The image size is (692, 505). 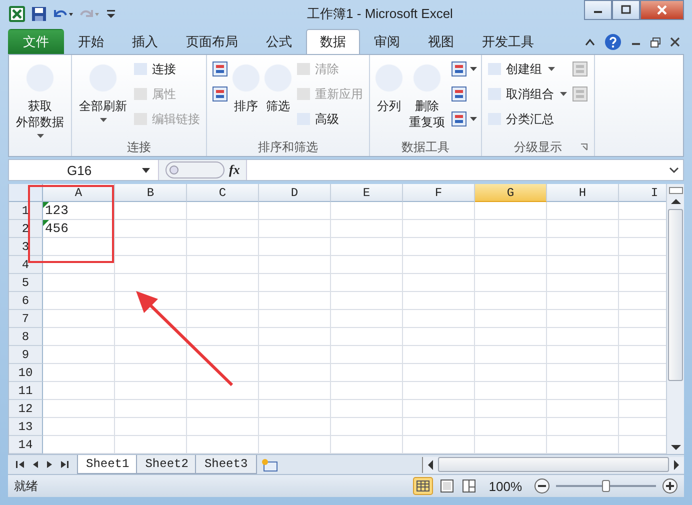 I want to click on page-break-view-icon, so click(x=468, y=486).